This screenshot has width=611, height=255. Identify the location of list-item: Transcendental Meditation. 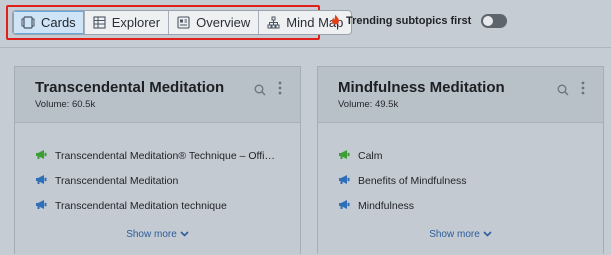
(155, 180).